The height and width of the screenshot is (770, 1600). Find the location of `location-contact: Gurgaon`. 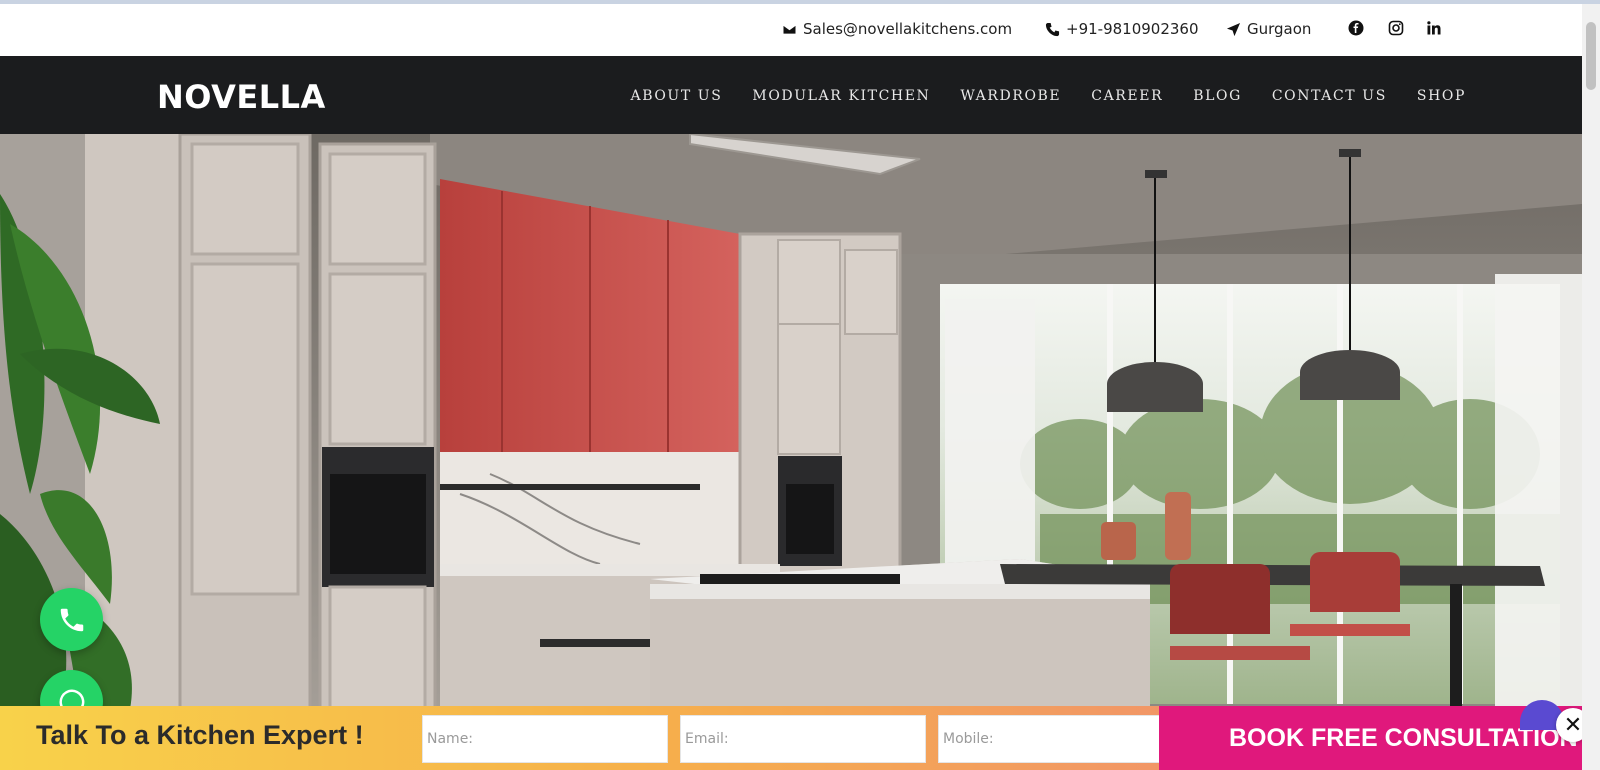

location-contact: Gurgaon is located at coordinates (1268, 29).